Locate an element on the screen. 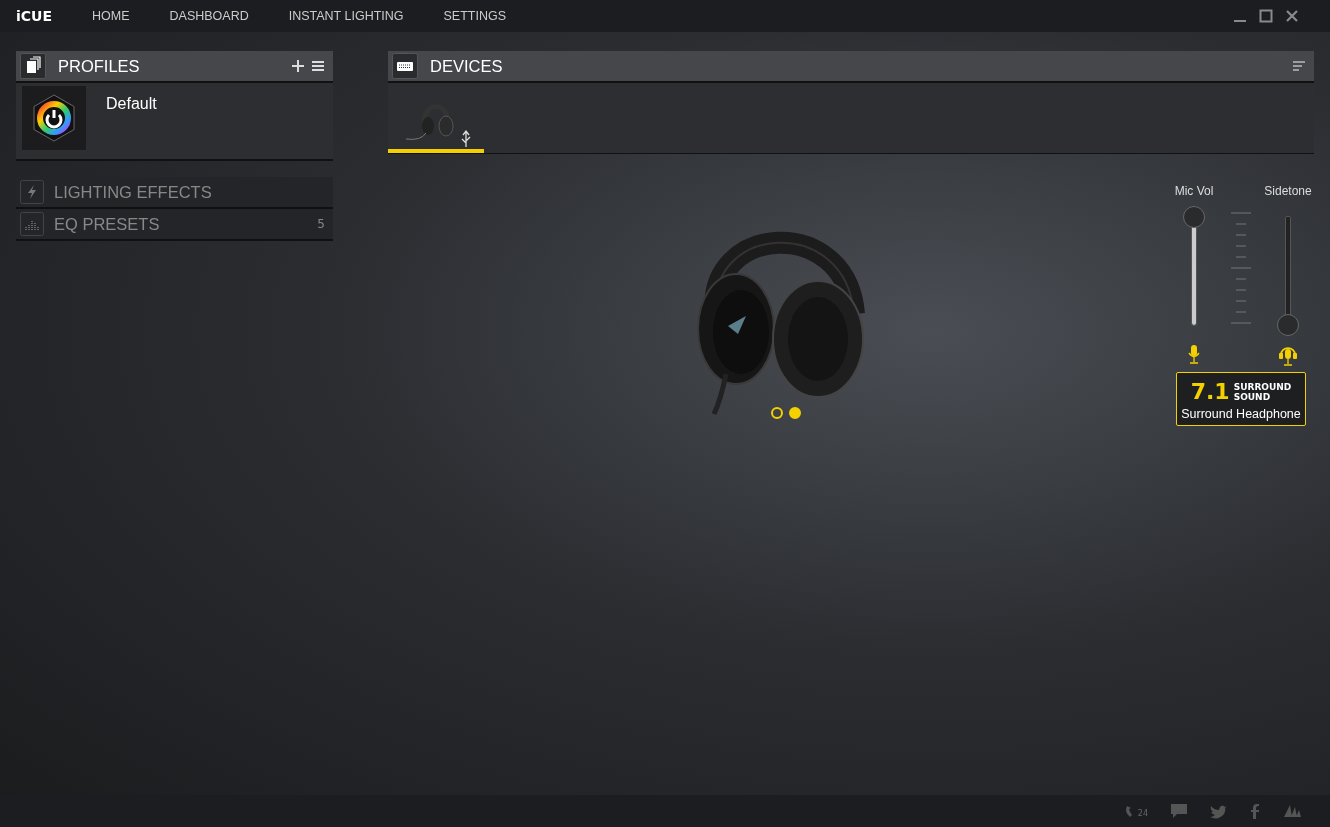 Image resolution: width=1330 pixels, height=827 pixels. stacked-pages-icon is located at coordinates (33, 66).